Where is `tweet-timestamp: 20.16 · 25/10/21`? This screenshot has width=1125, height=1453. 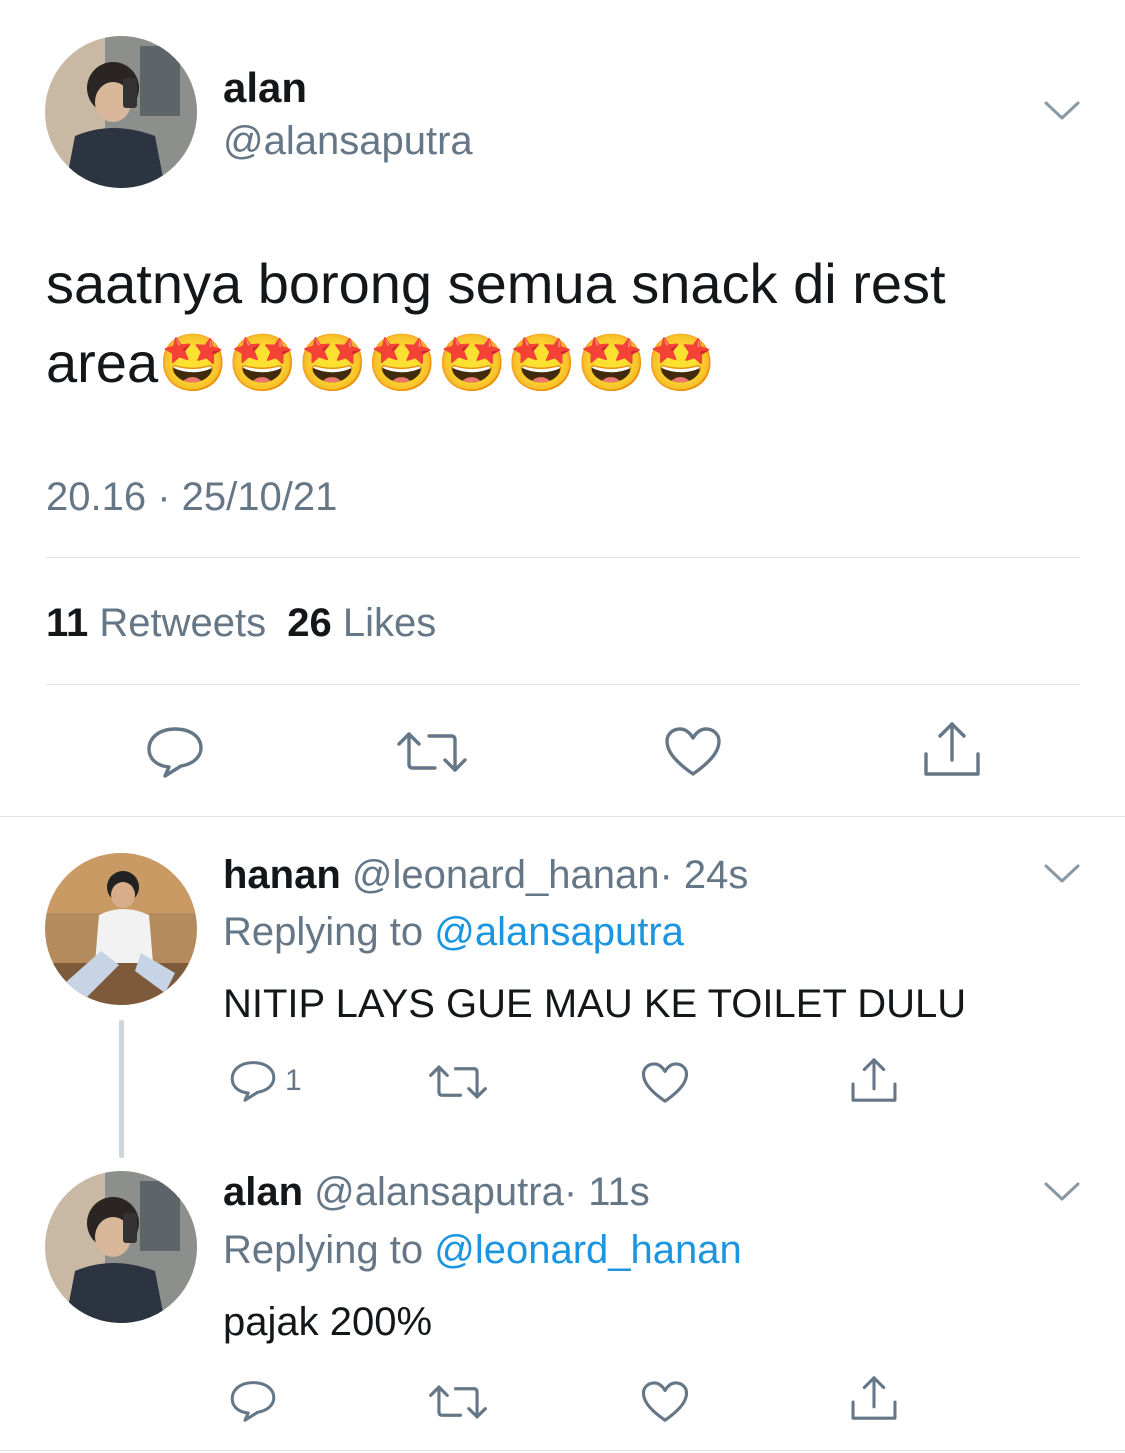
tweet-timestamp: 20.16 · 25/10/21 is located at coordinates (191, 497).